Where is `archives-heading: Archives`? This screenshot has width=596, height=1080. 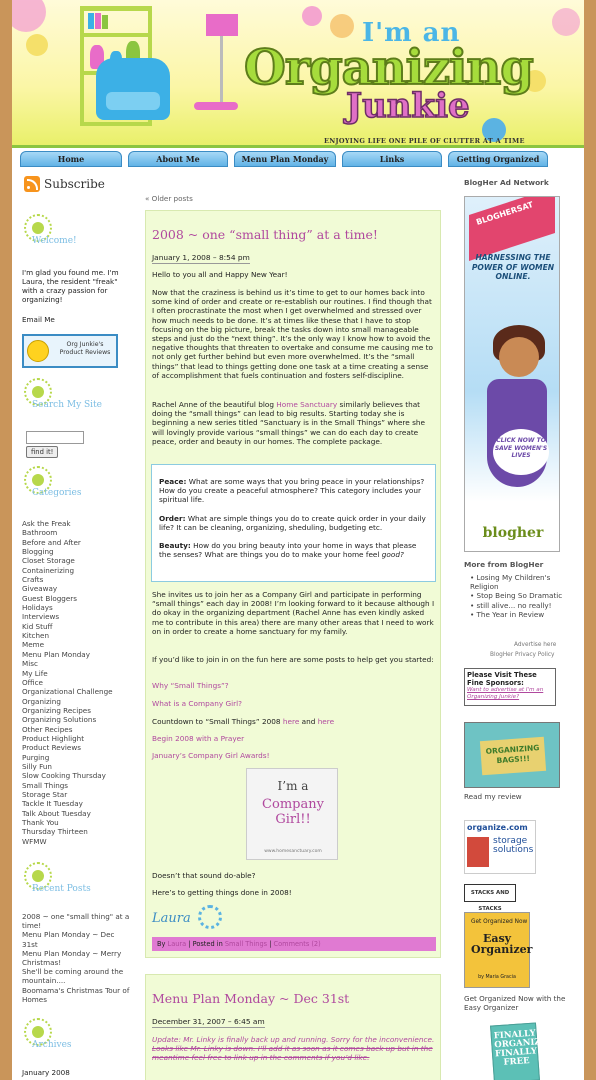 archives-heading: Archives is located at coordinates (52, 1045).